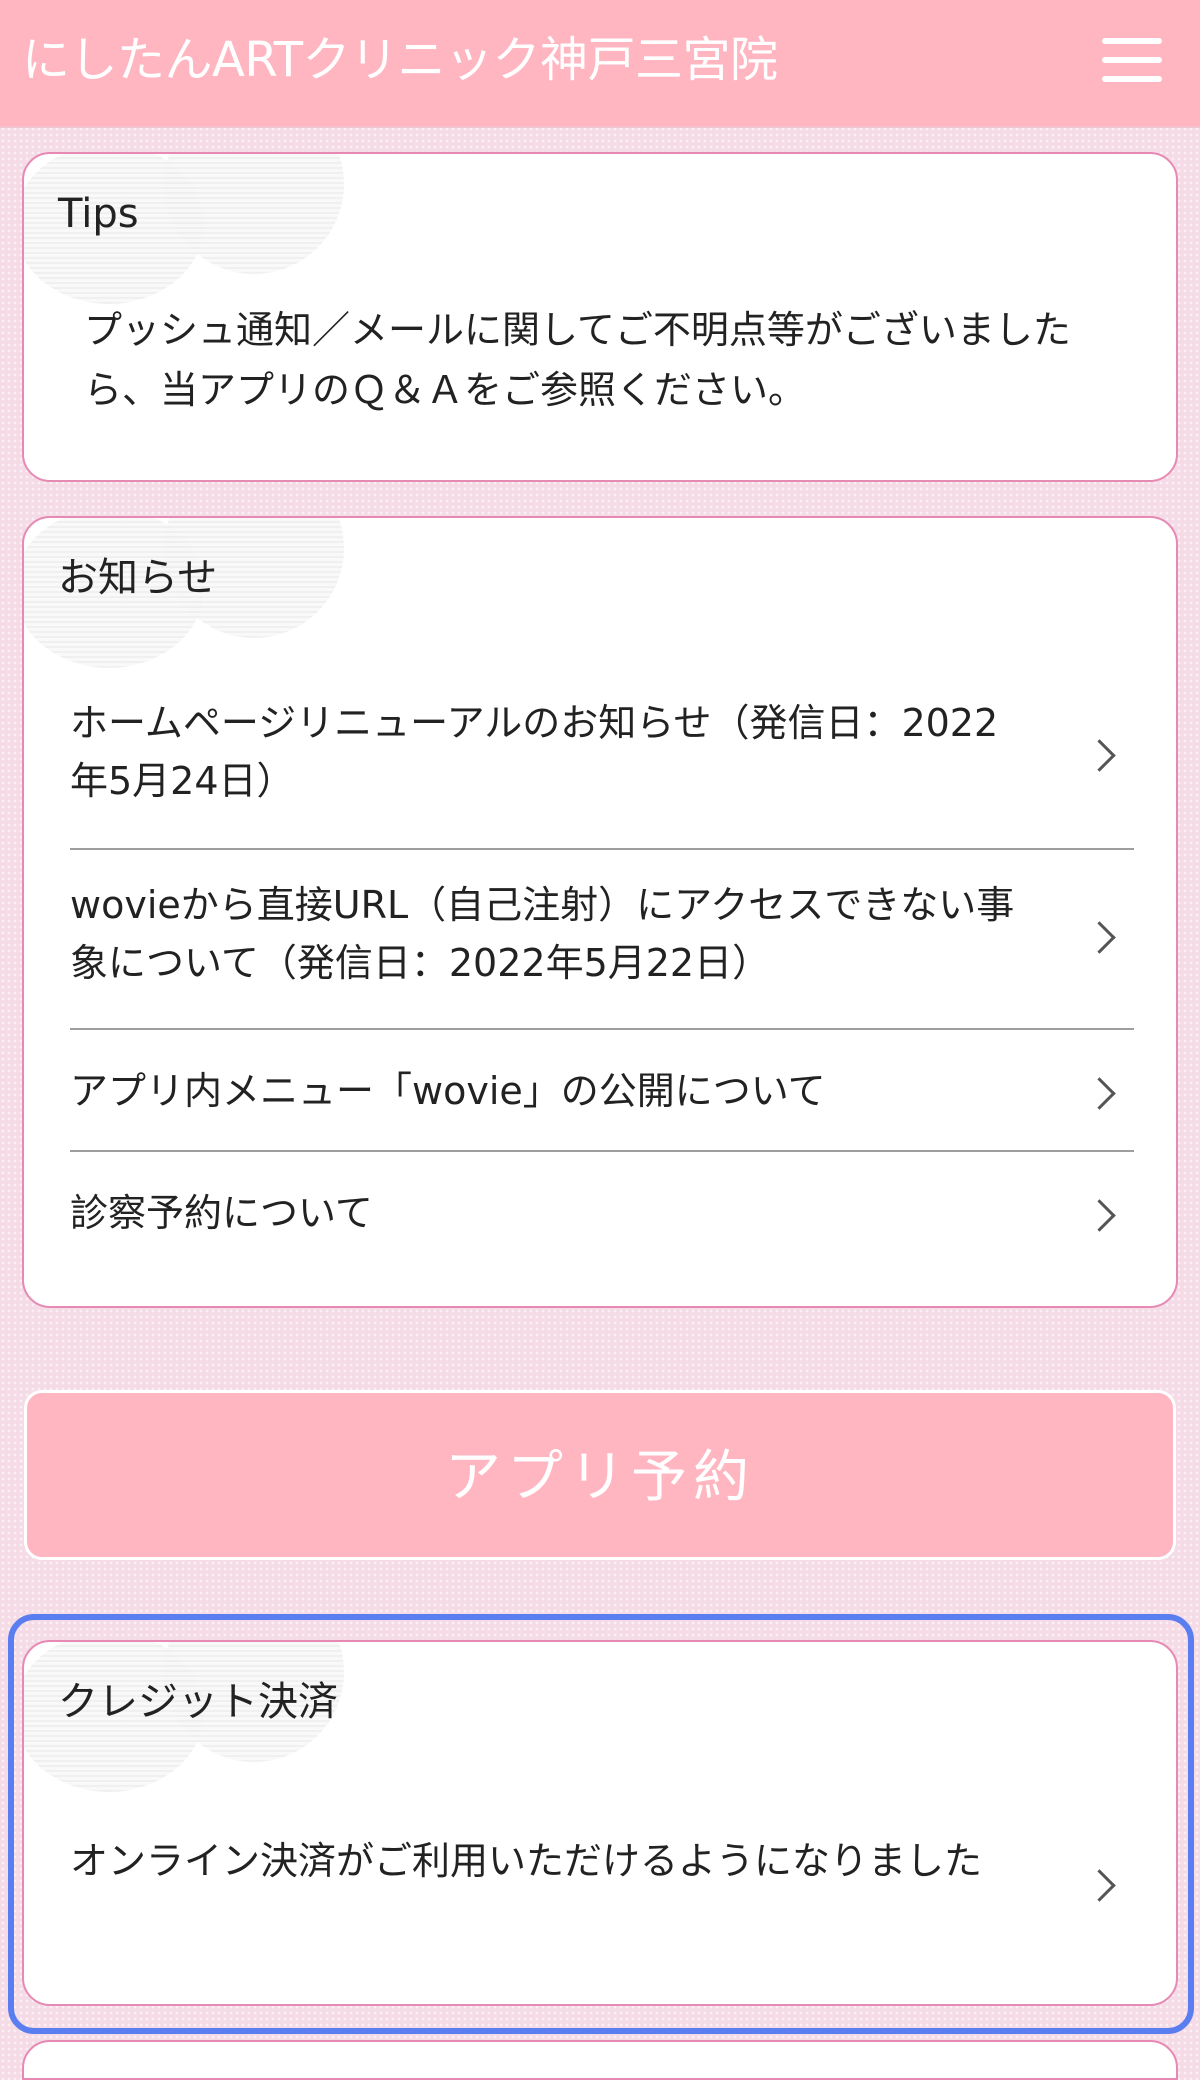 Image resolution: width=1200 pixels, height=2080 pixels. I want to click on tips-title: Tips, so click(98, 214).